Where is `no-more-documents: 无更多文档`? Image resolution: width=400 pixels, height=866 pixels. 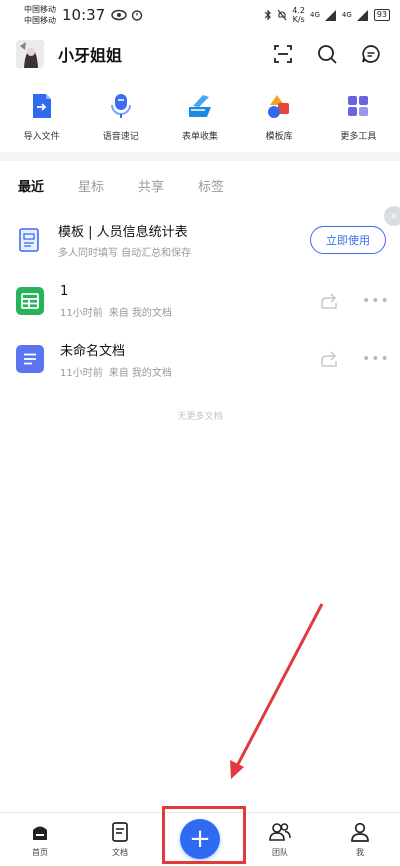 no-more-documents: 无更多文档 is located at coordinates (200, 417).